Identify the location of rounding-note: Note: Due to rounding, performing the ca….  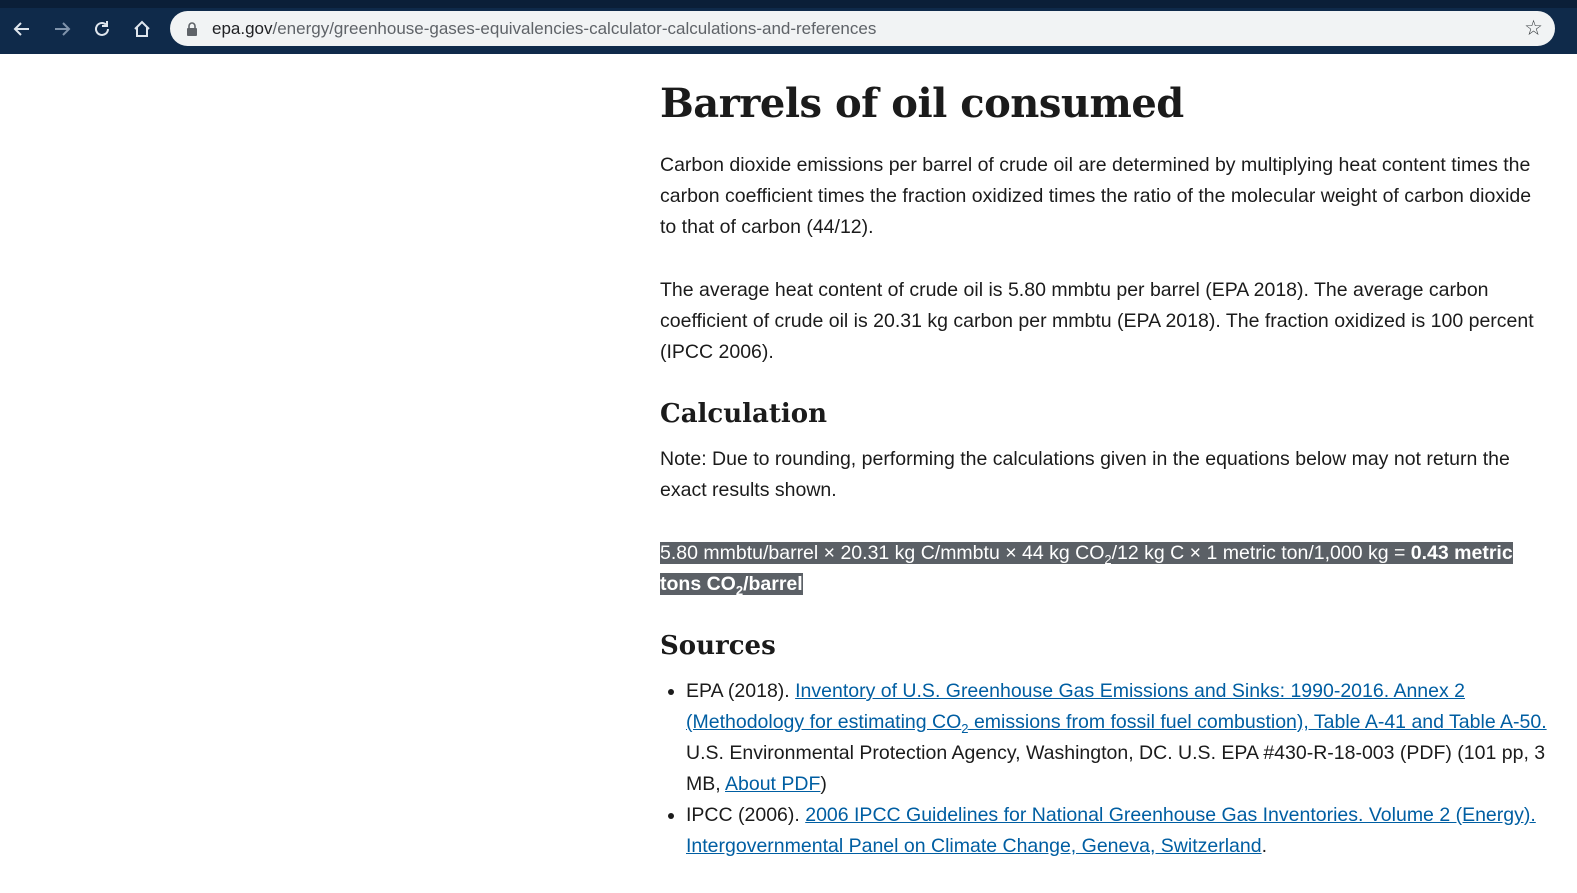
(1085, 474).